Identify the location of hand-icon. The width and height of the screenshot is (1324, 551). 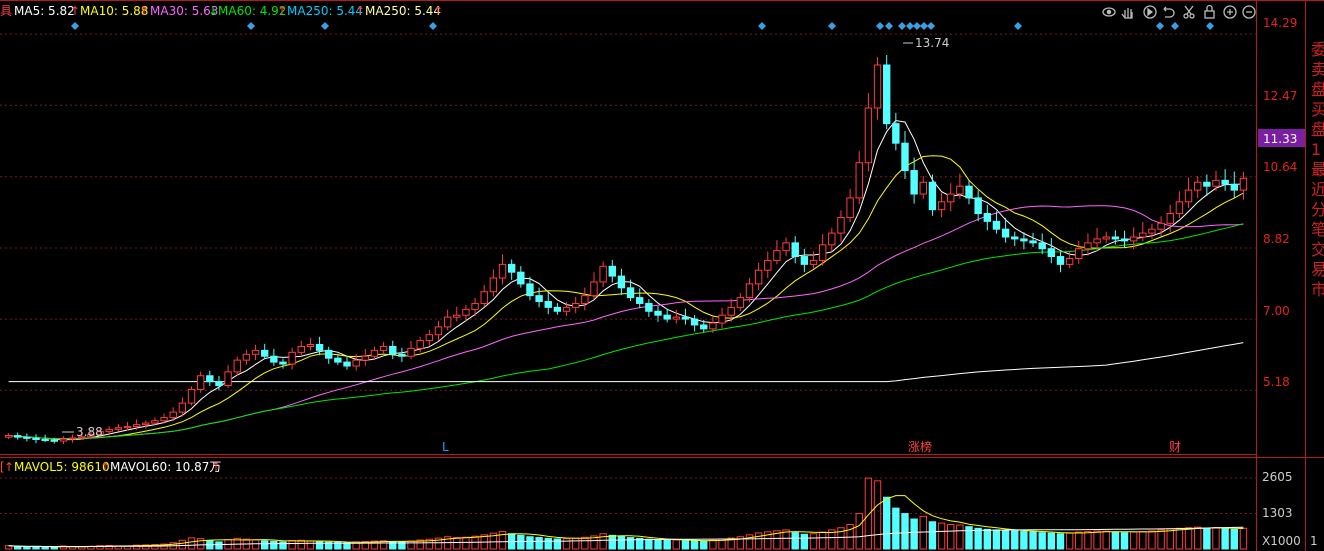
(1127, 13).